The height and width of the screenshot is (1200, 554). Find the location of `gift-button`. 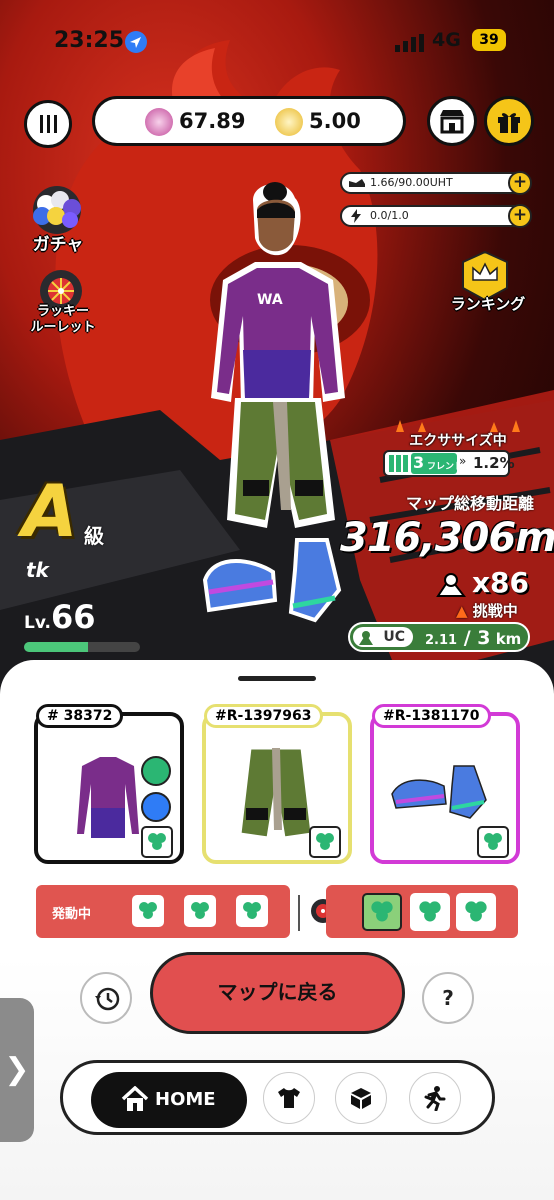

gift-button is located at coordinates (509, 121).